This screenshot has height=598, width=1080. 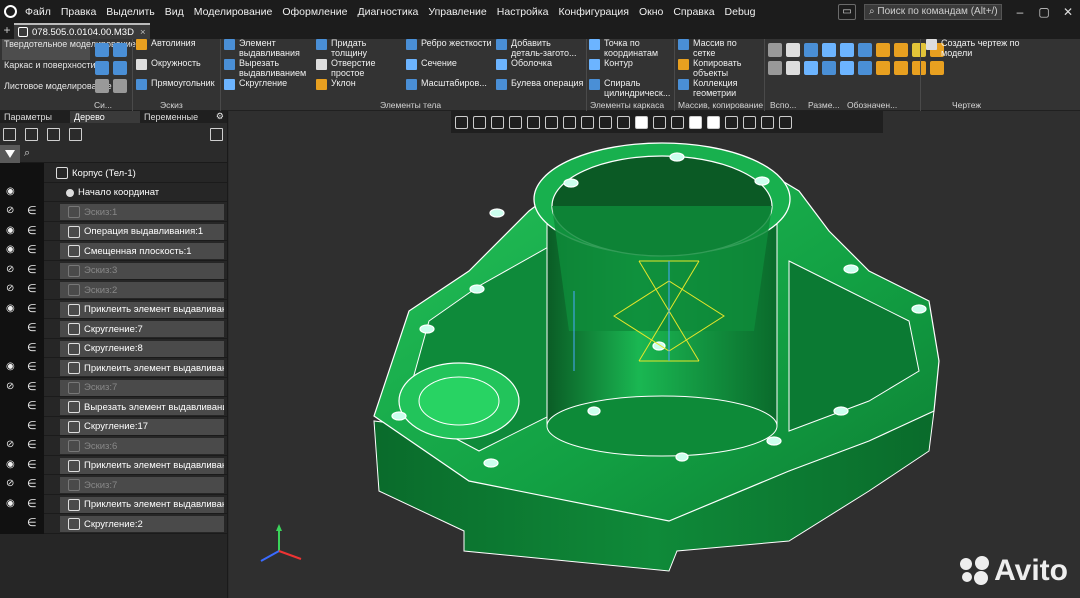 What do you see at coordinates (143, 32) in the screenshot?
I see `close-tab-icon: ×` at bounding box center [143, 32].